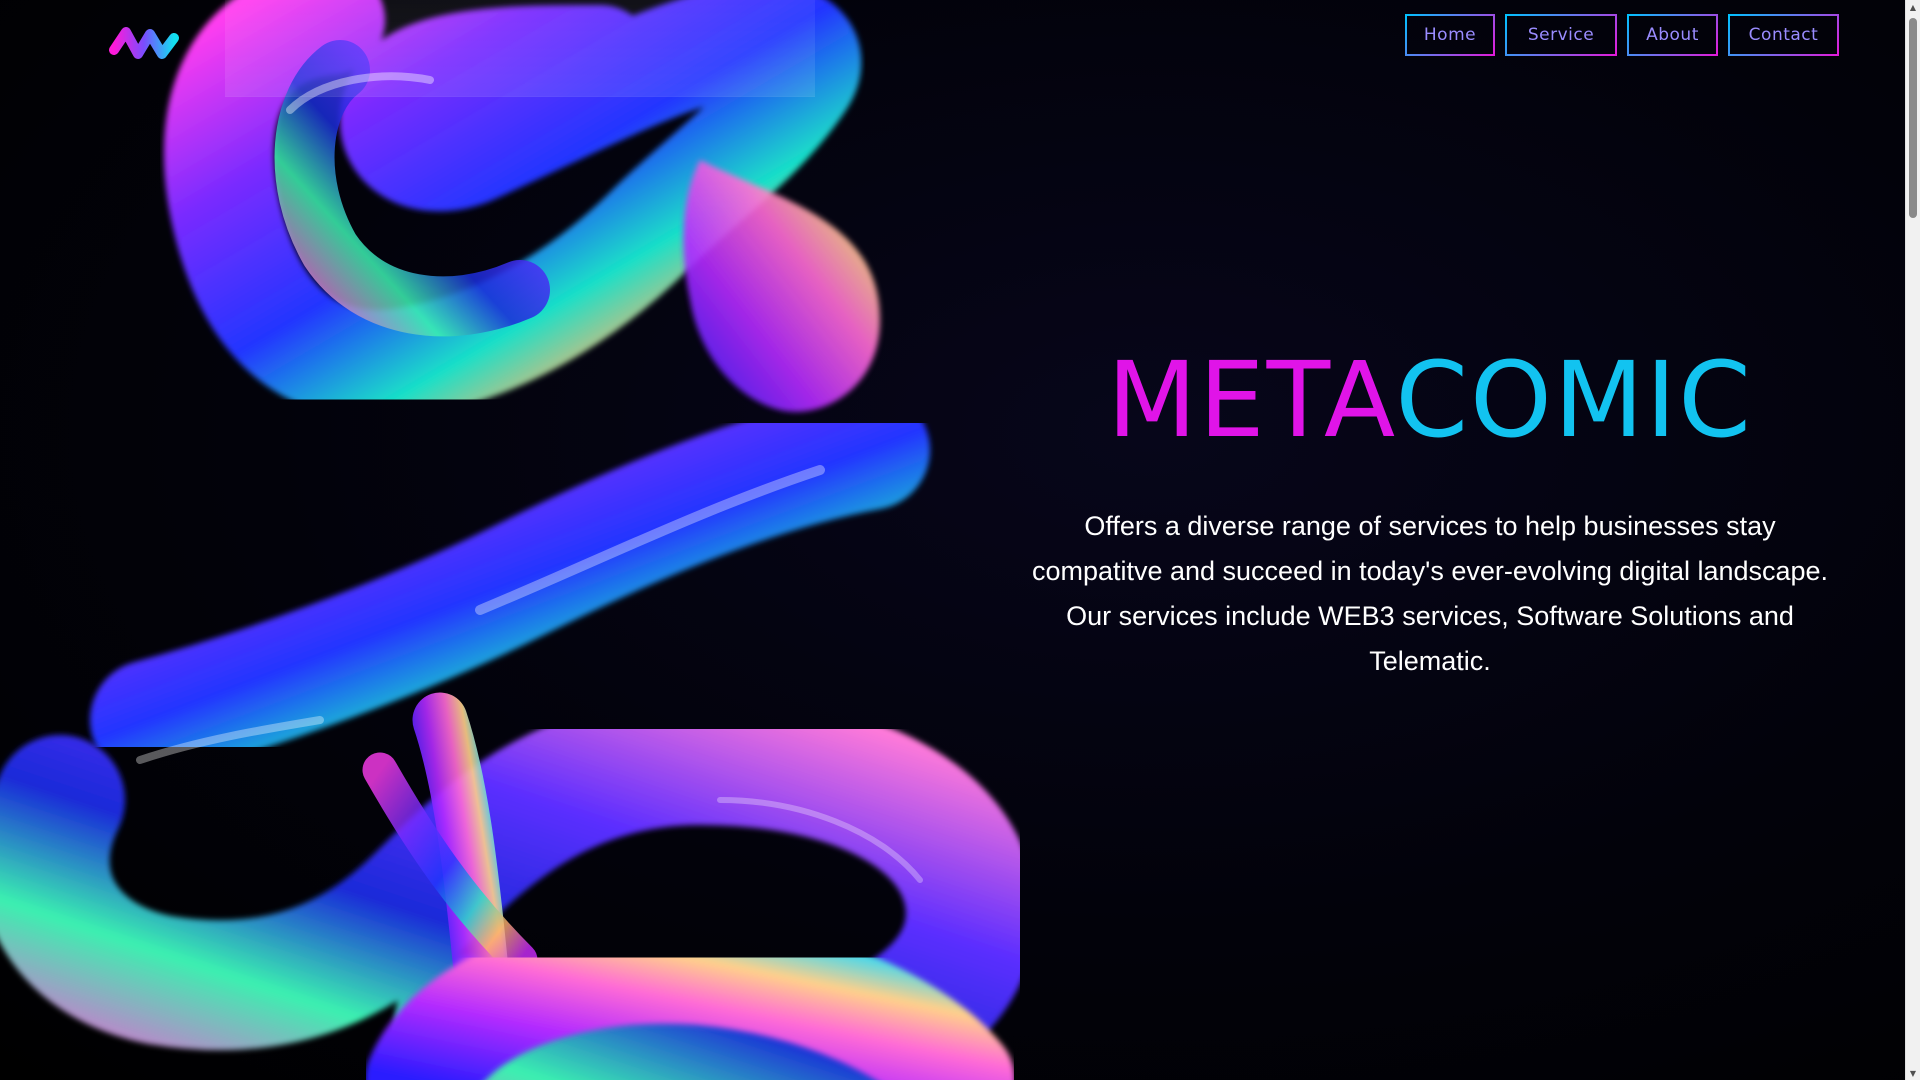 The width and height of the screenshot is (1920, 1080). What do you see at coordinates (1783, 35) in the screenshot?
I see `nav-contact-button: Contact` at bounding box center [1783, 35].